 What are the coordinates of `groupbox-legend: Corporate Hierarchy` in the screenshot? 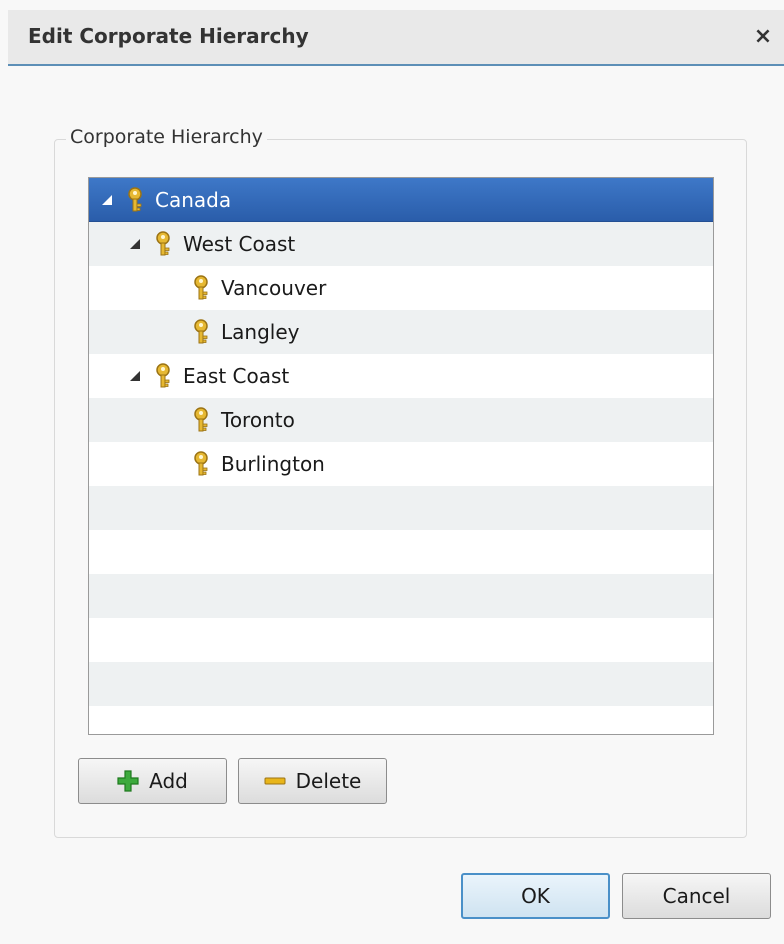 It's located at (166, 137).